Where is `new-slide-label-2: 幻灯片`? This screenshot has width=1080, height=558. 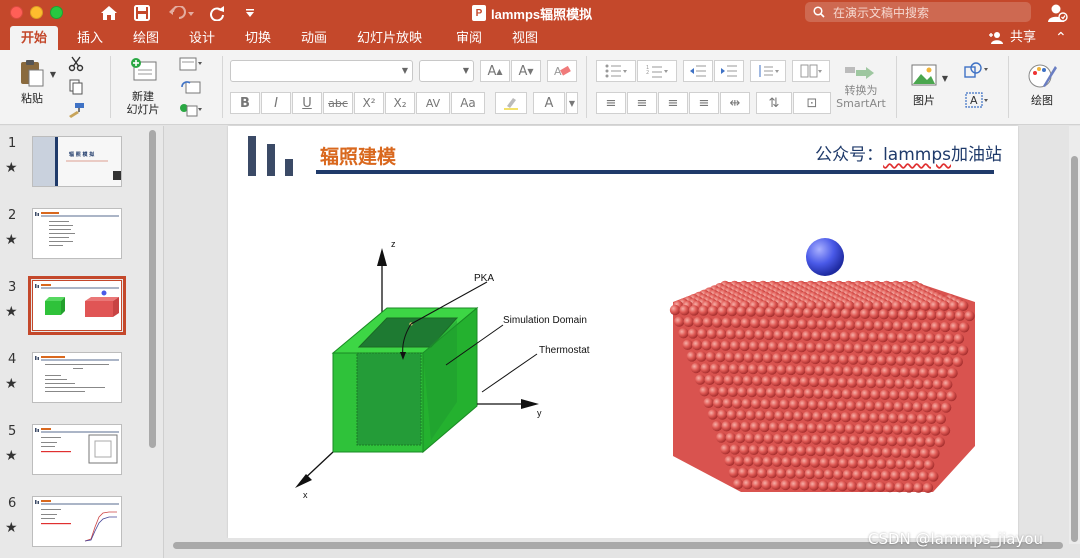
new-slide-label-2: 幻灯片 is located at coordinates (143, 109).